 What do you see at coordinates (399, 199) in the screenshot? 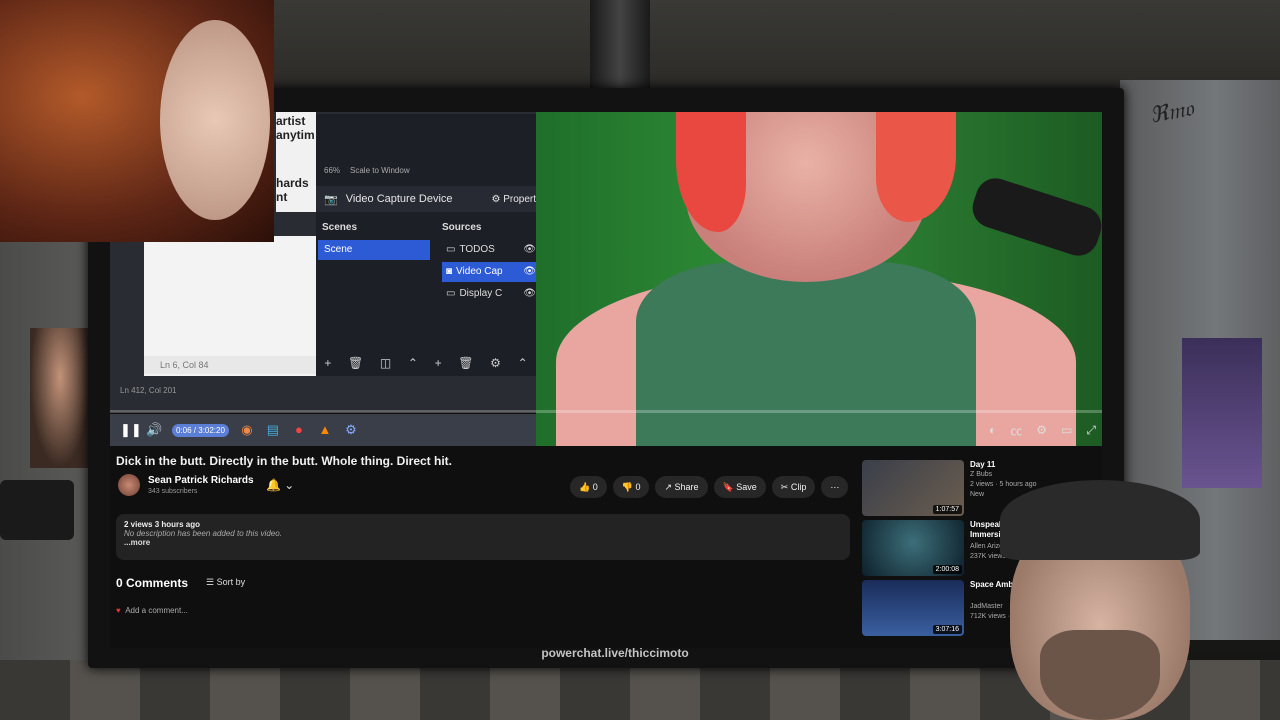
I see `capture-label: Video Capture Device` at bounding box center [399, 199].